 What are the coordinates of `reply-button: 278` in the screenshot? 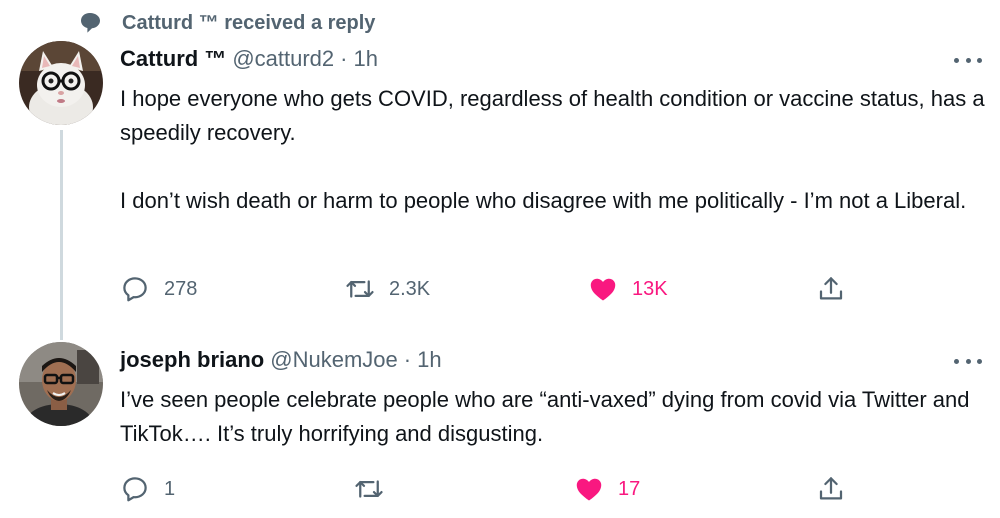 It's located at (158, 289).